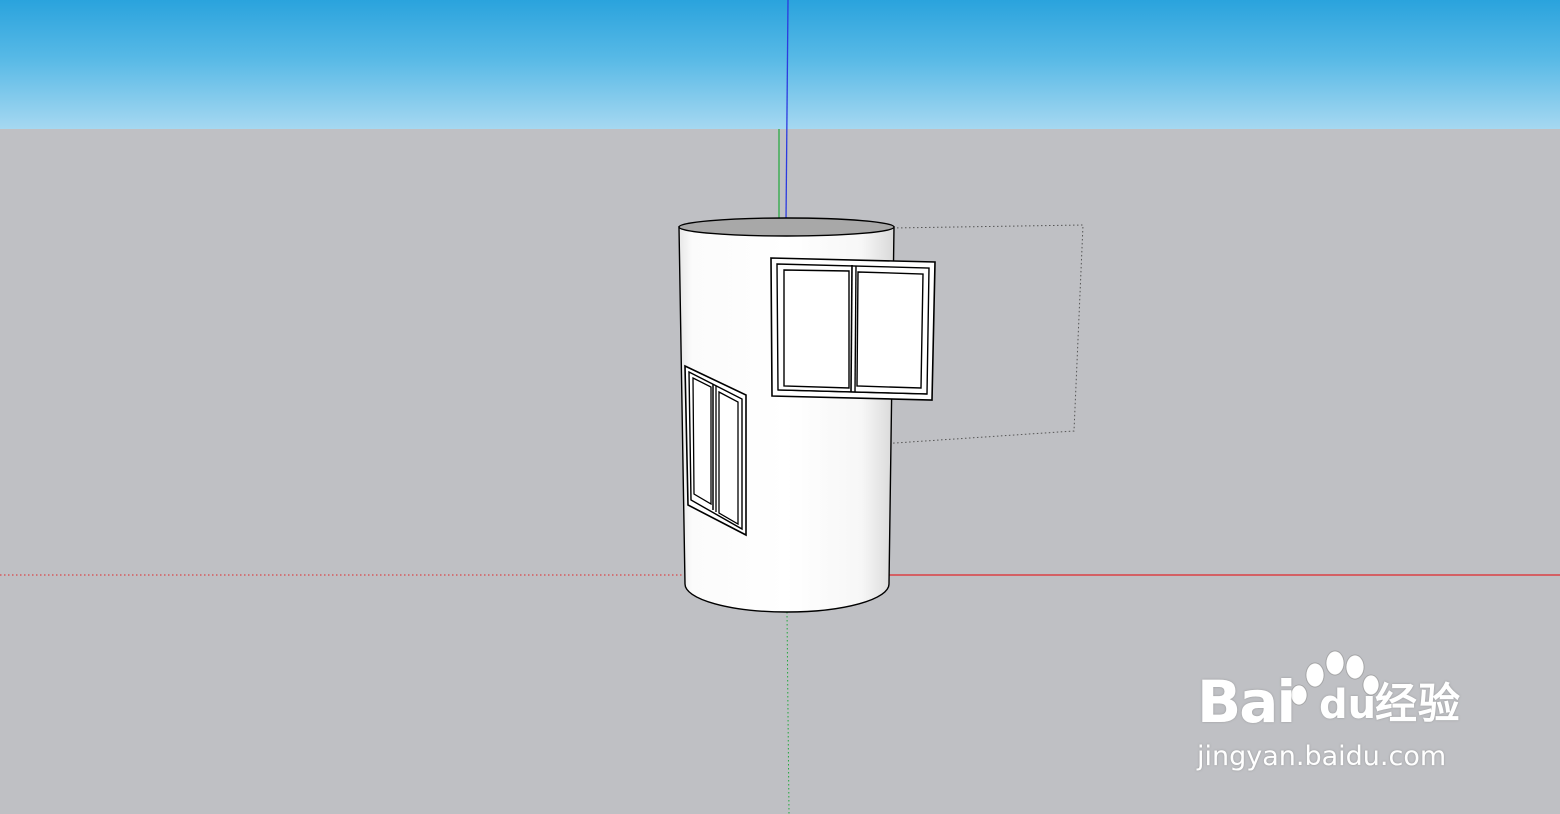  What do you see at coordinates (1322, 756) in the screenshot?
I see `watermark-url: jingyan.baidu.com` at bounding box center [1322, 756].